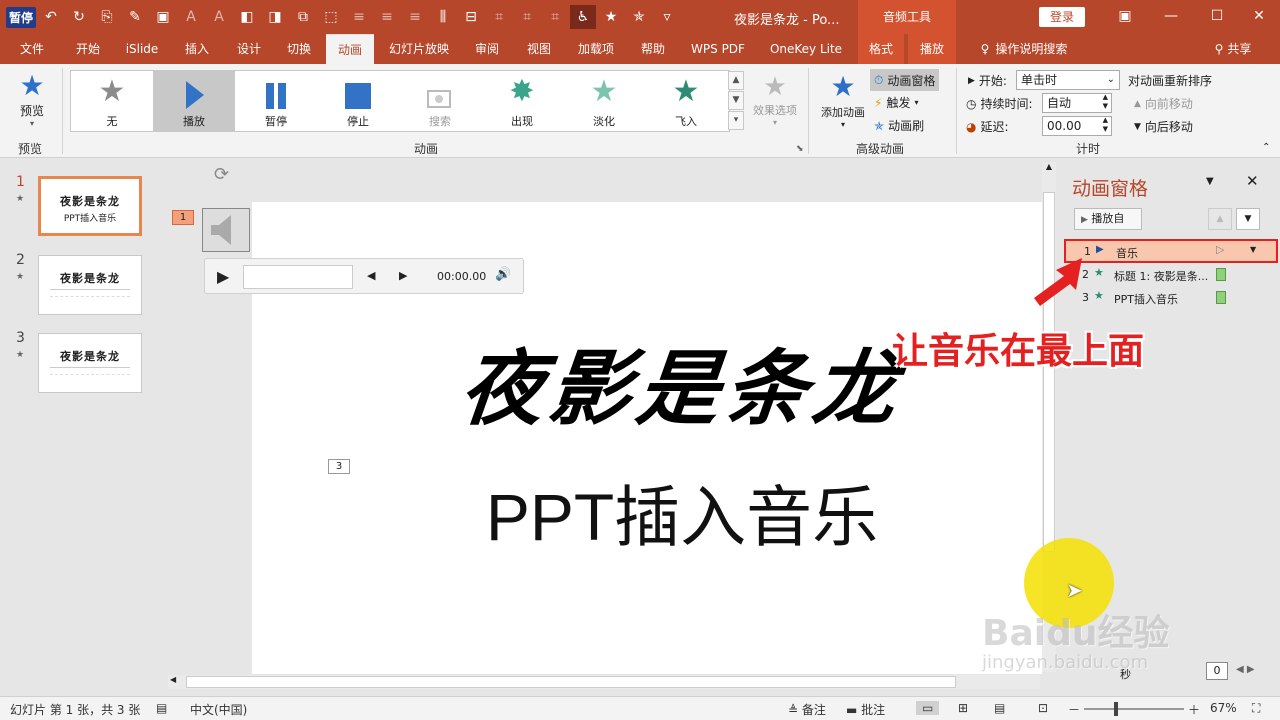  I want to click on add-animation-button: ★ 添加动画 ▾, so click(843, 99).